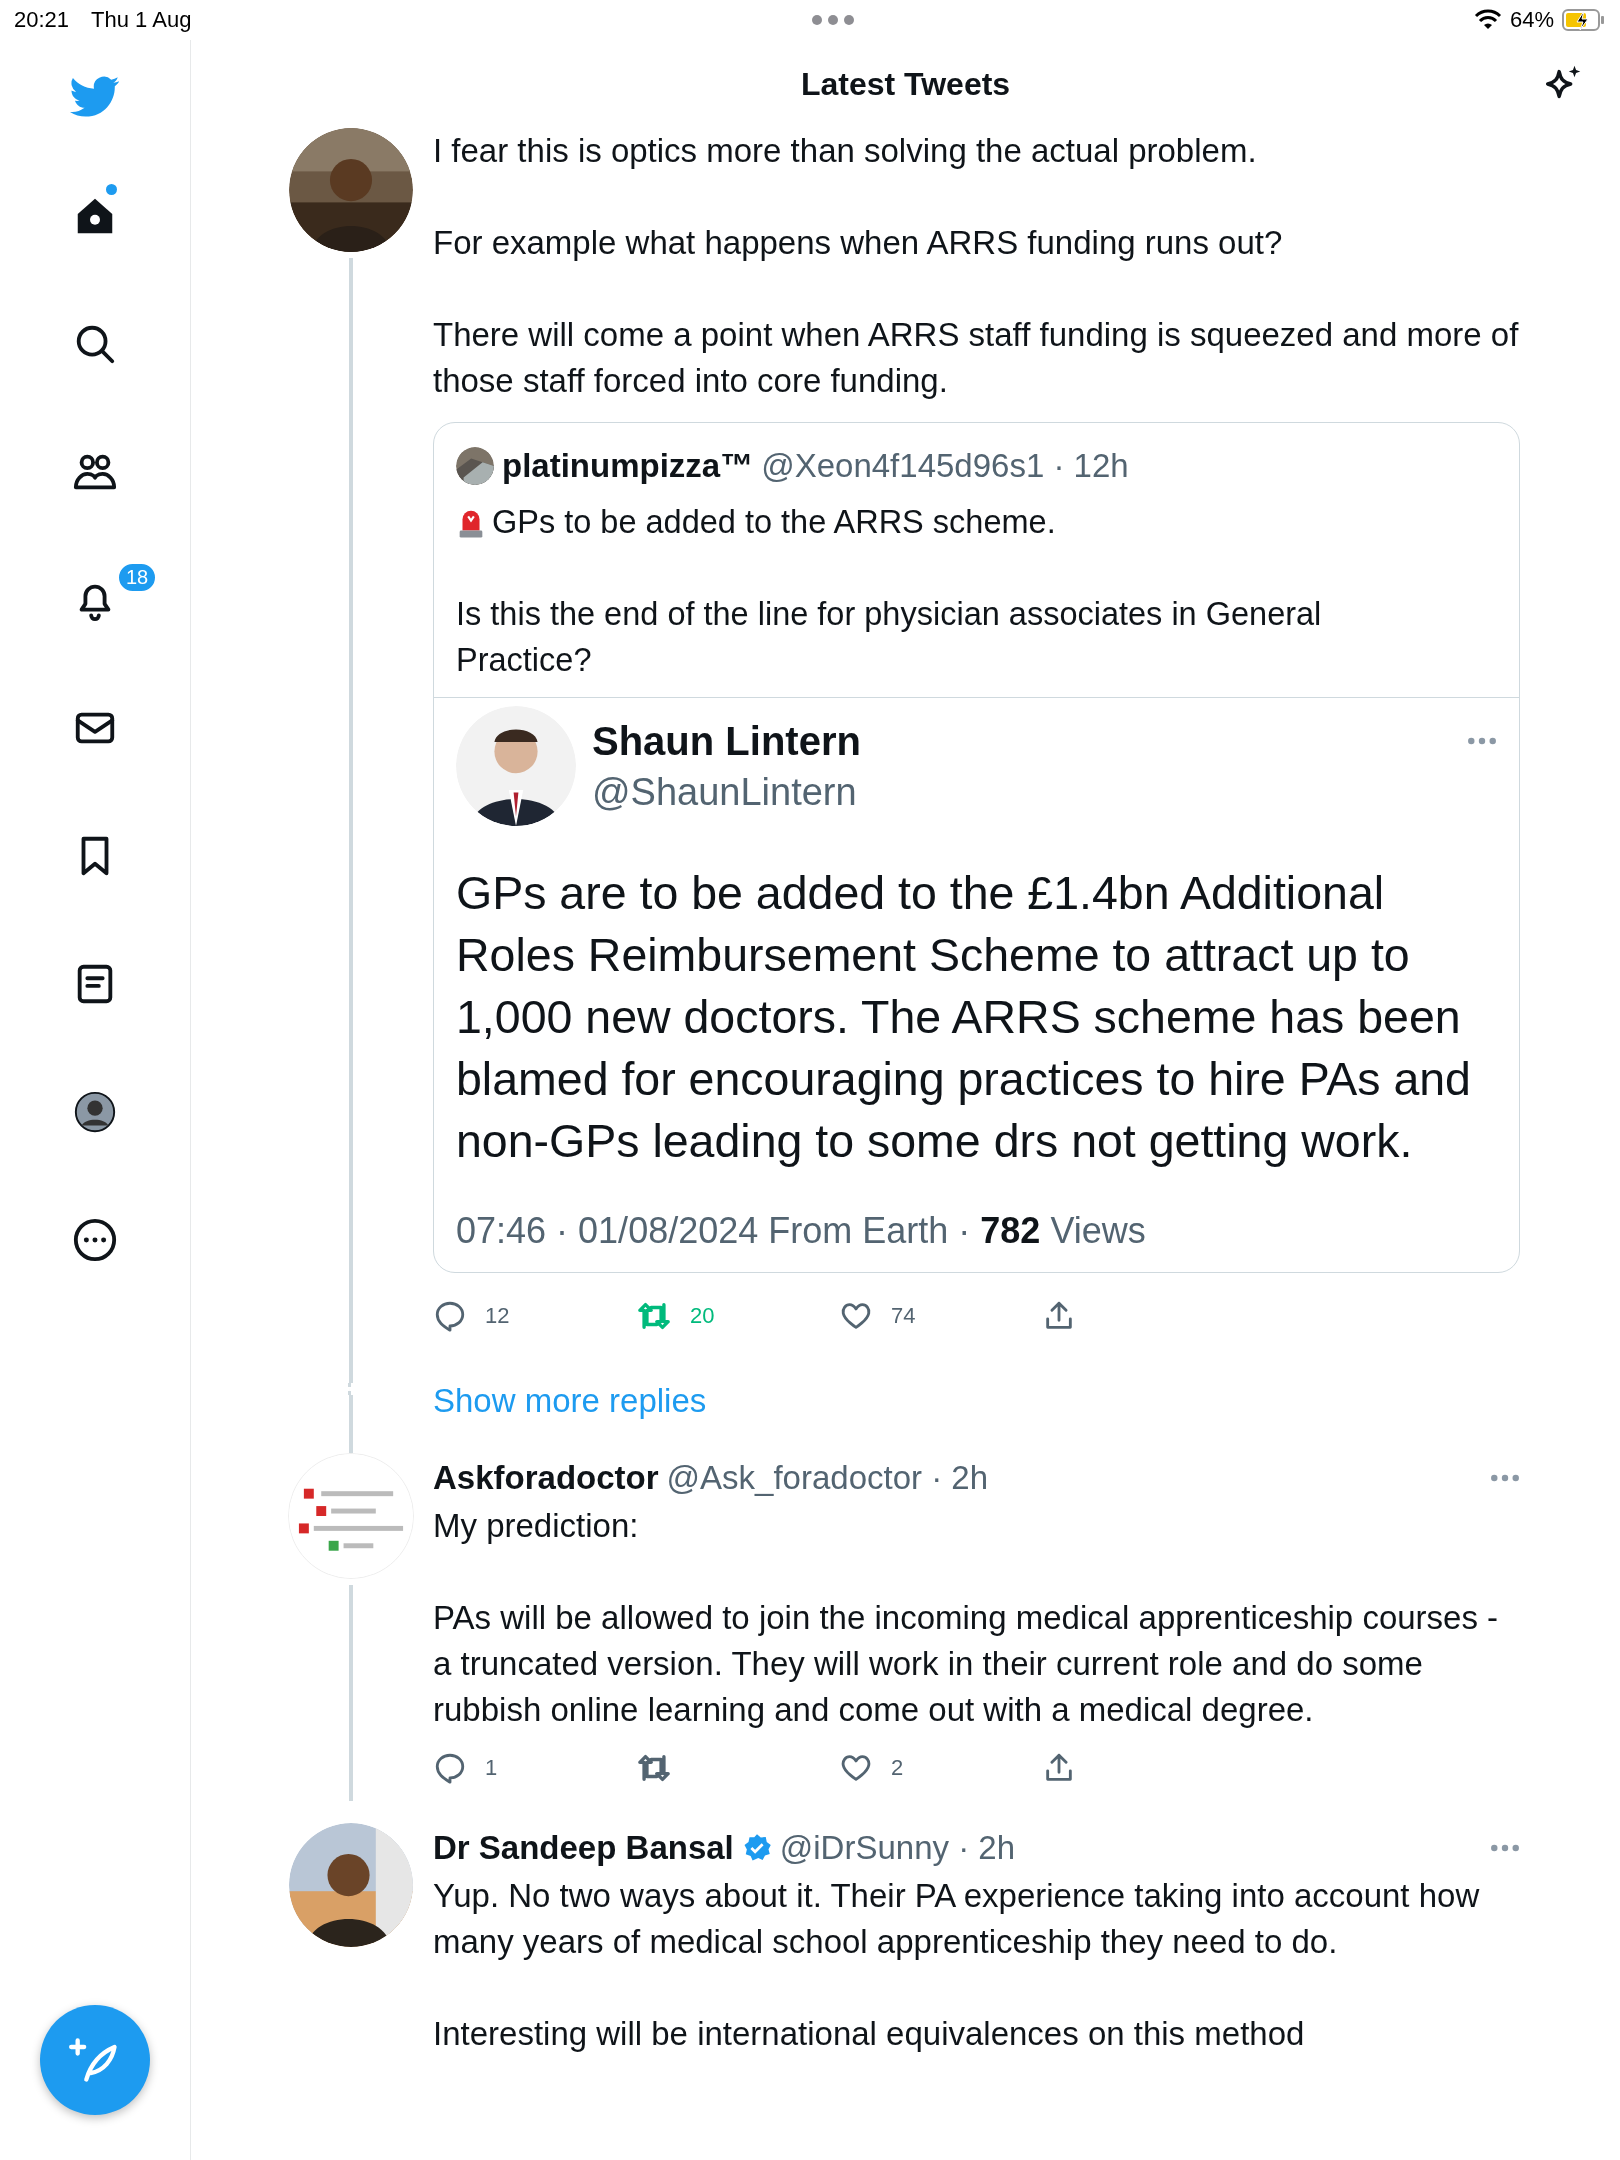 This screenshot has width=1620, height=2160. I want to click on author-name: Askforadoctor, so click(546, 1478).